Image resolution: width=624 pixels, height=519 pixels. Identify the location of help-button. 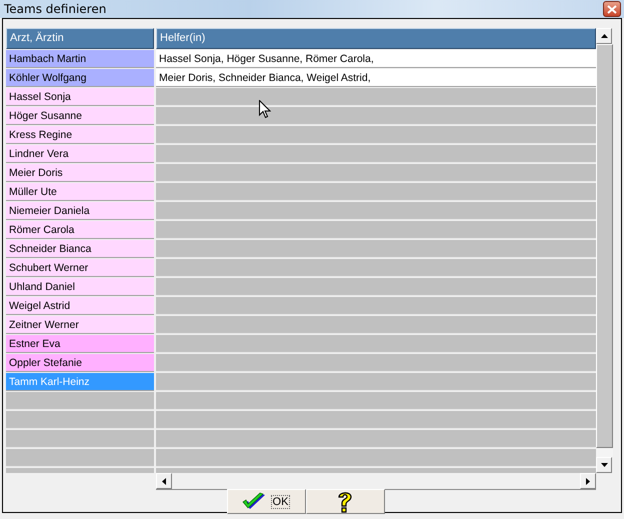
(345, 501).